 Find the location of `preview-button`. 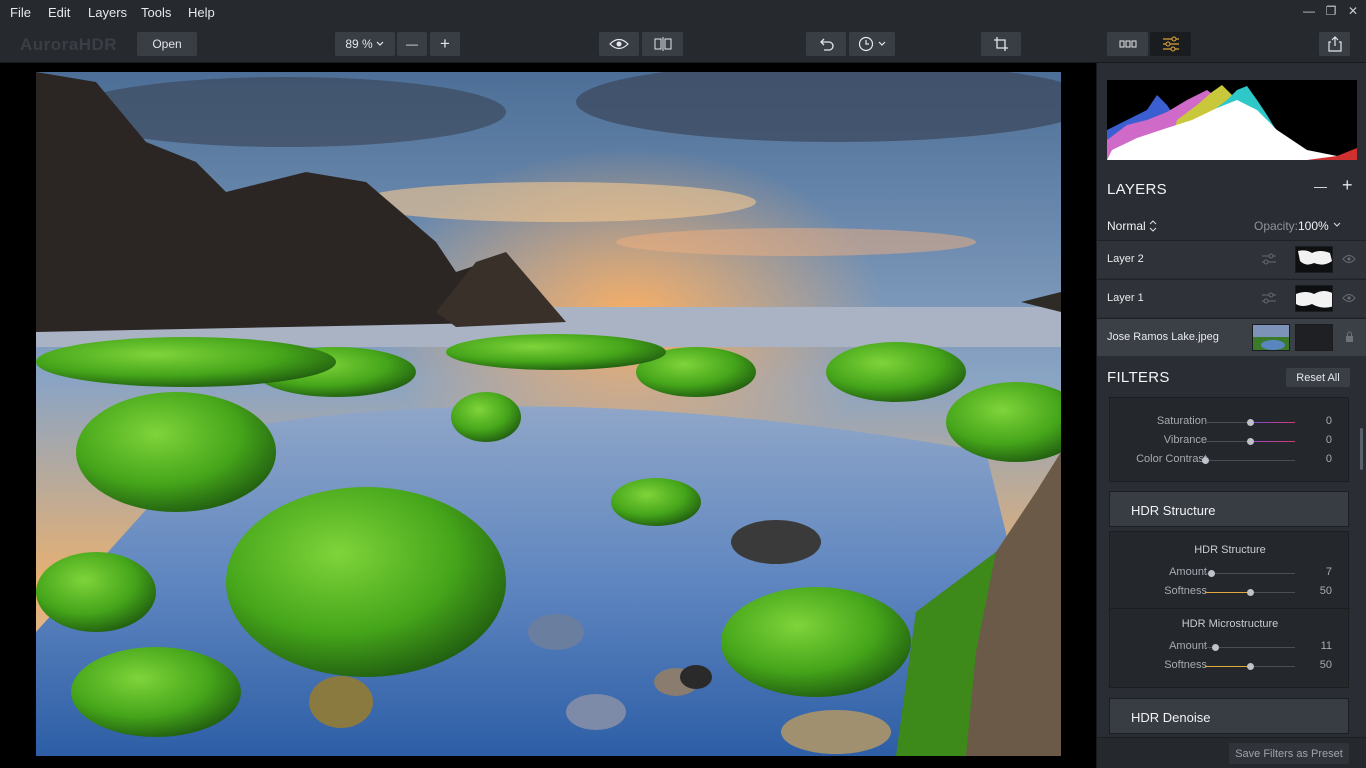

preview-button is located at coordinates (619, 44).